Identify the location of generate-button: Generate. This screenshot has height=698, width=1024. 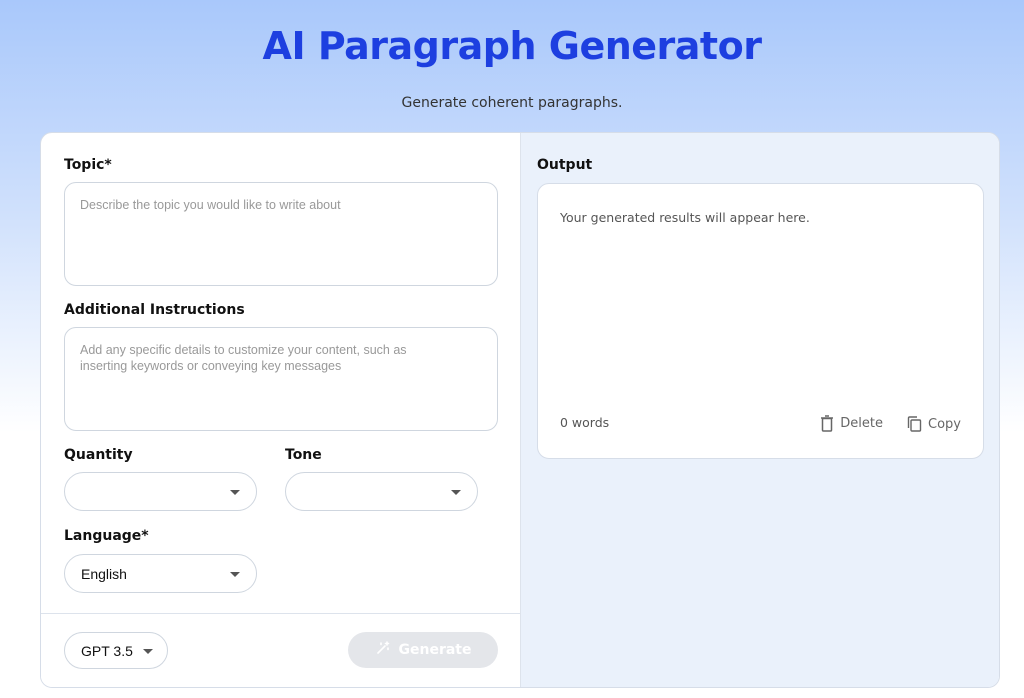
(423, 650).